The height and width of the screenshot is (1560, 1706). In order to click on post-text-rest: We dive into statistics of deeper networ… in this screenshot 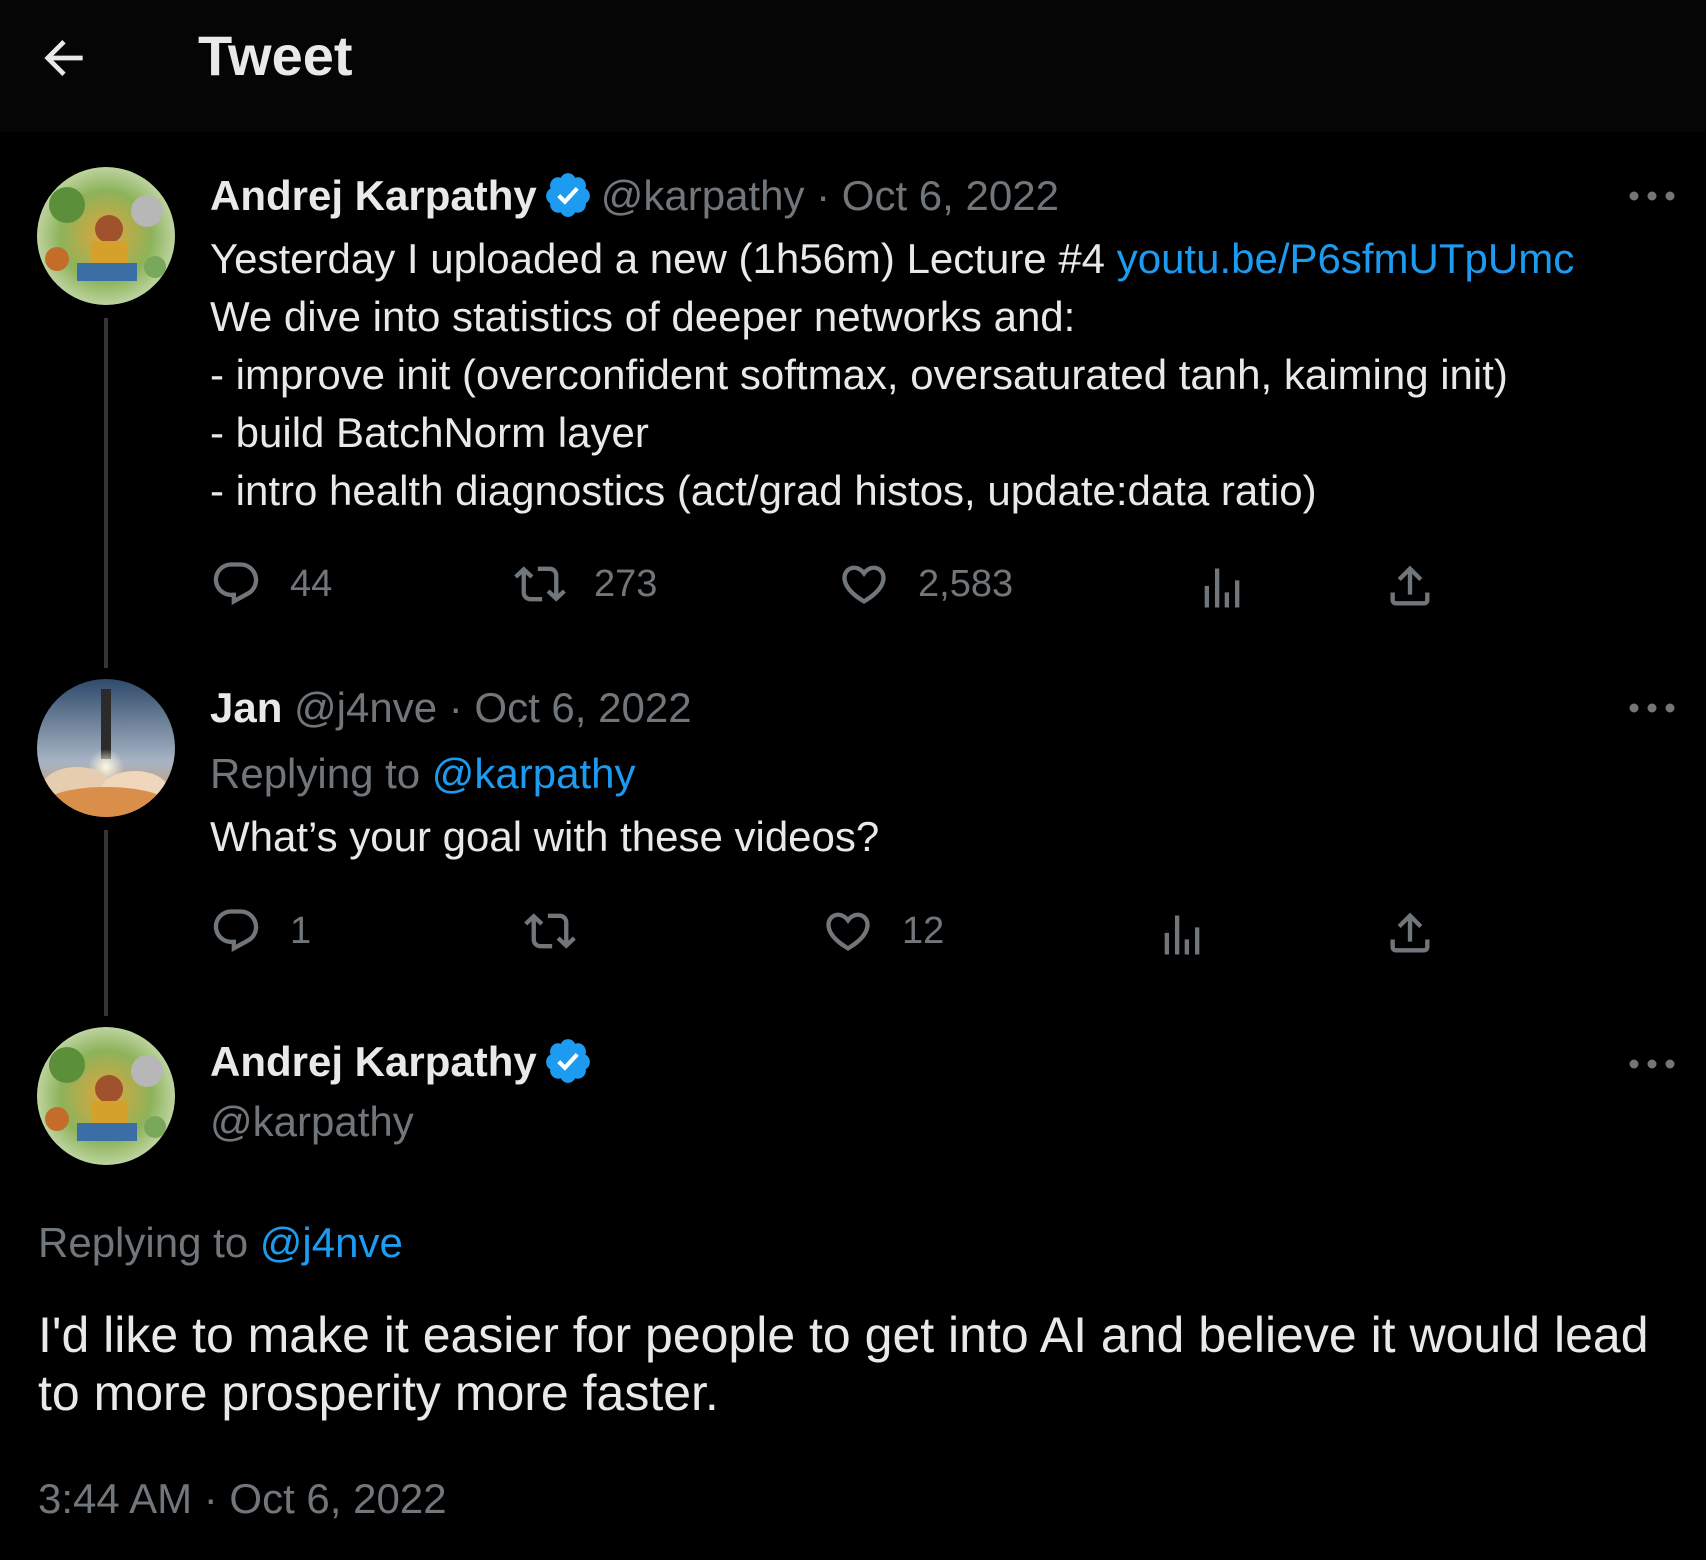, I will do `click(859, 403)`.